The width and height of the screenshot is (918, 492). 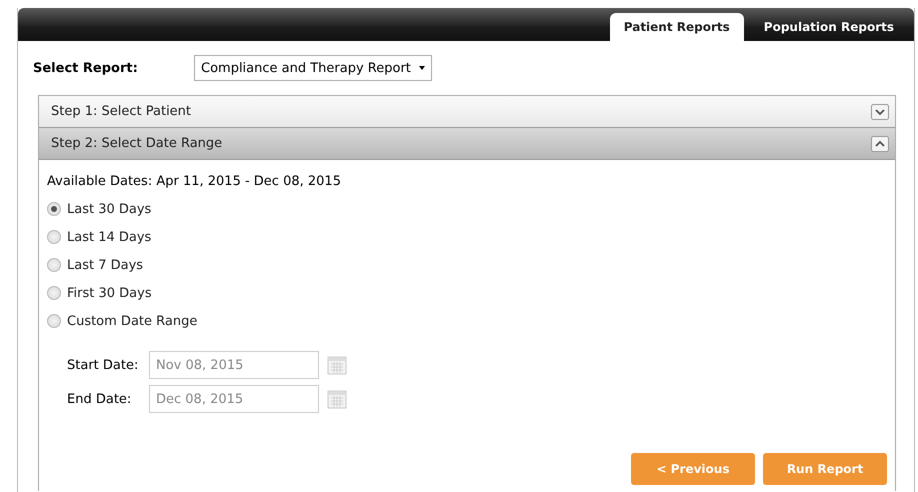 I want to click on available-dates-text: Available Dates: Apr 11, 2015 - Dec 08, 2015, so click(x=194, y=181).